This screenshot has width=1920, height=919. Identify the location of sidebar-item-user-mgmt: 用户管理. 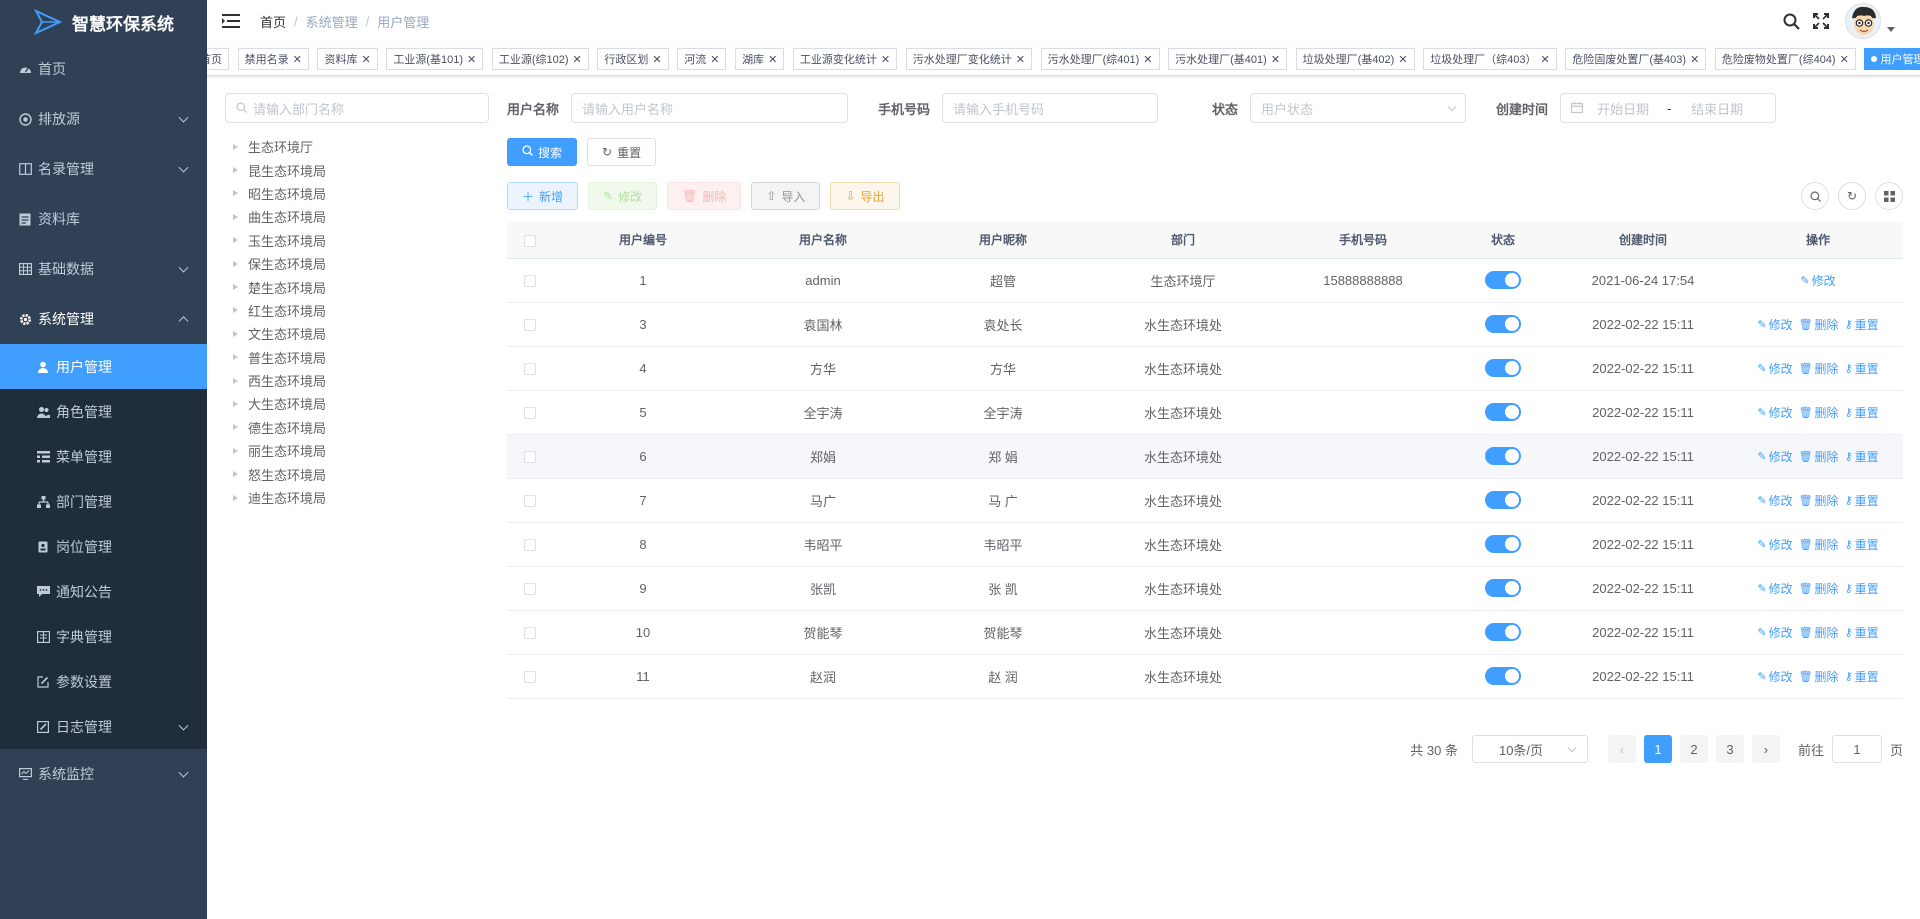
(103, 366).